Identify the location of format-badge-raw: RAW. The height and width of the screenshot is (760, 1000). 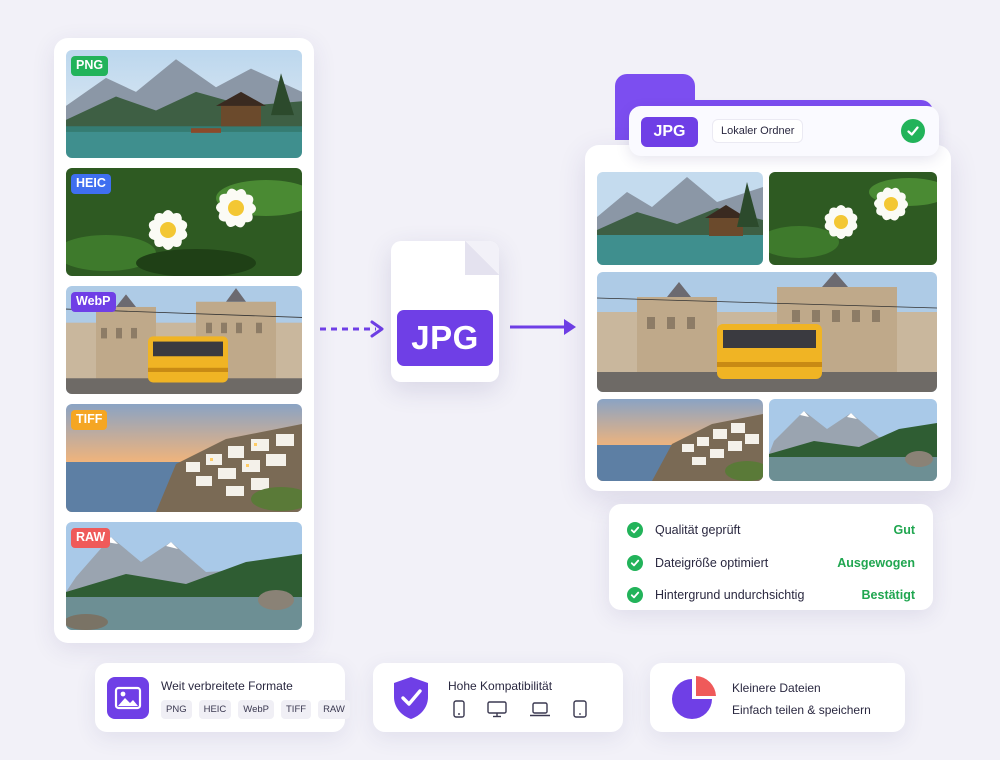
(91, 538).